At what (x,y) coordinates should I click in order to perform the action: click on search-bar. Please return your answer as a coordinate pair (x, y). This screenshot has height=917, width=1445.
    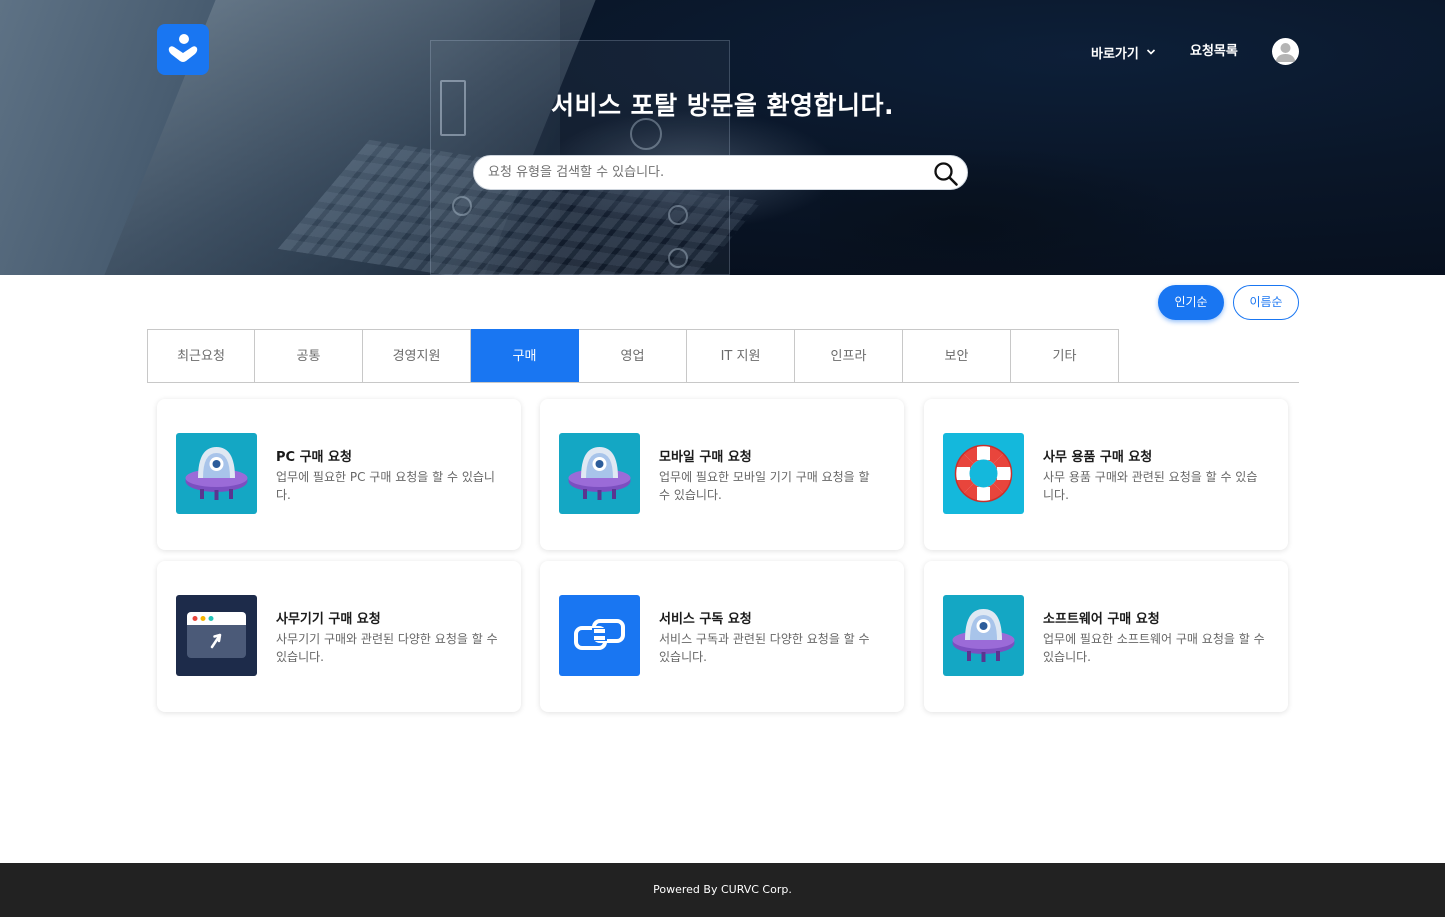
    Looking at the image, I should click on (720, 172).